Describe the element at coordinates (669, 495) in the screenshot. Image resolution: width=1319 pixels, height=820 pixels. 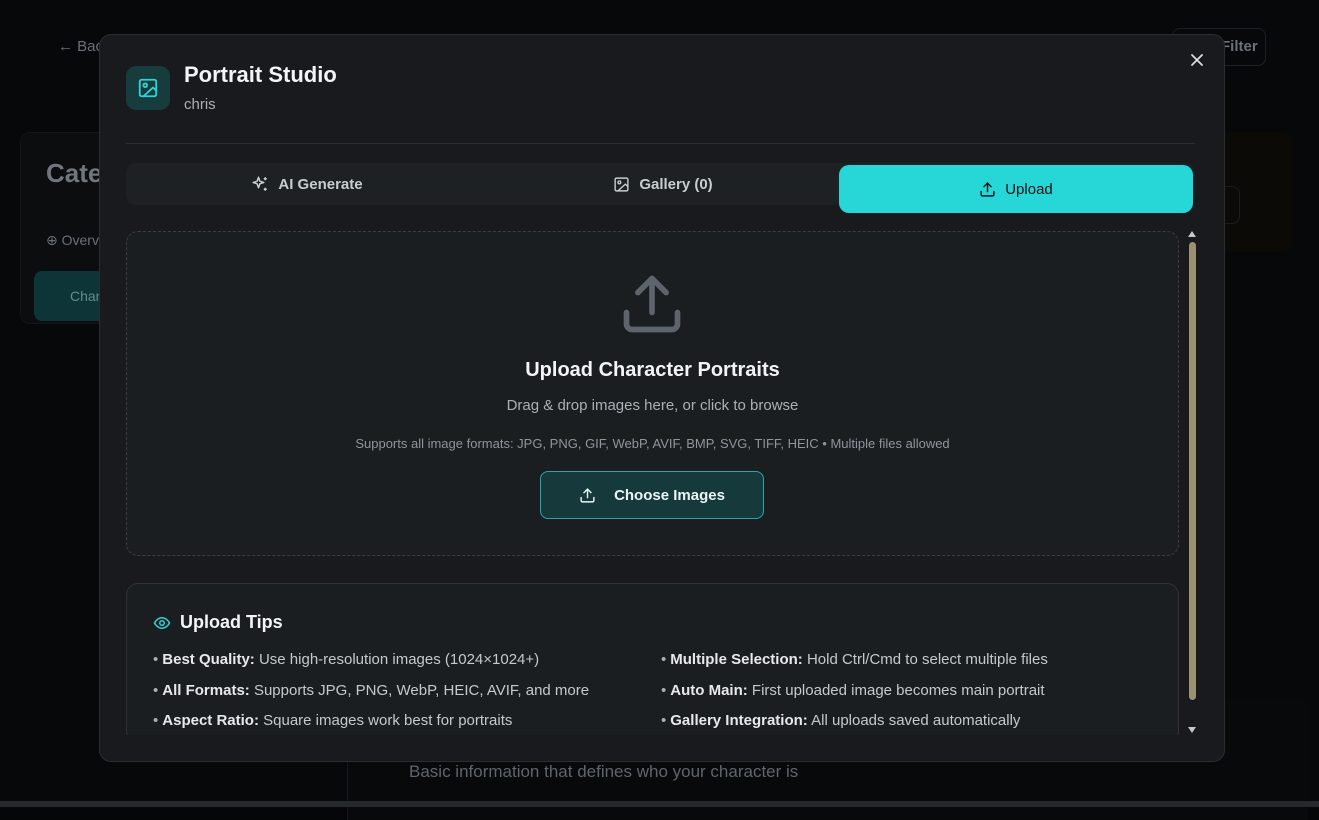
I see `choose-images-label: Choose Images` at that location.